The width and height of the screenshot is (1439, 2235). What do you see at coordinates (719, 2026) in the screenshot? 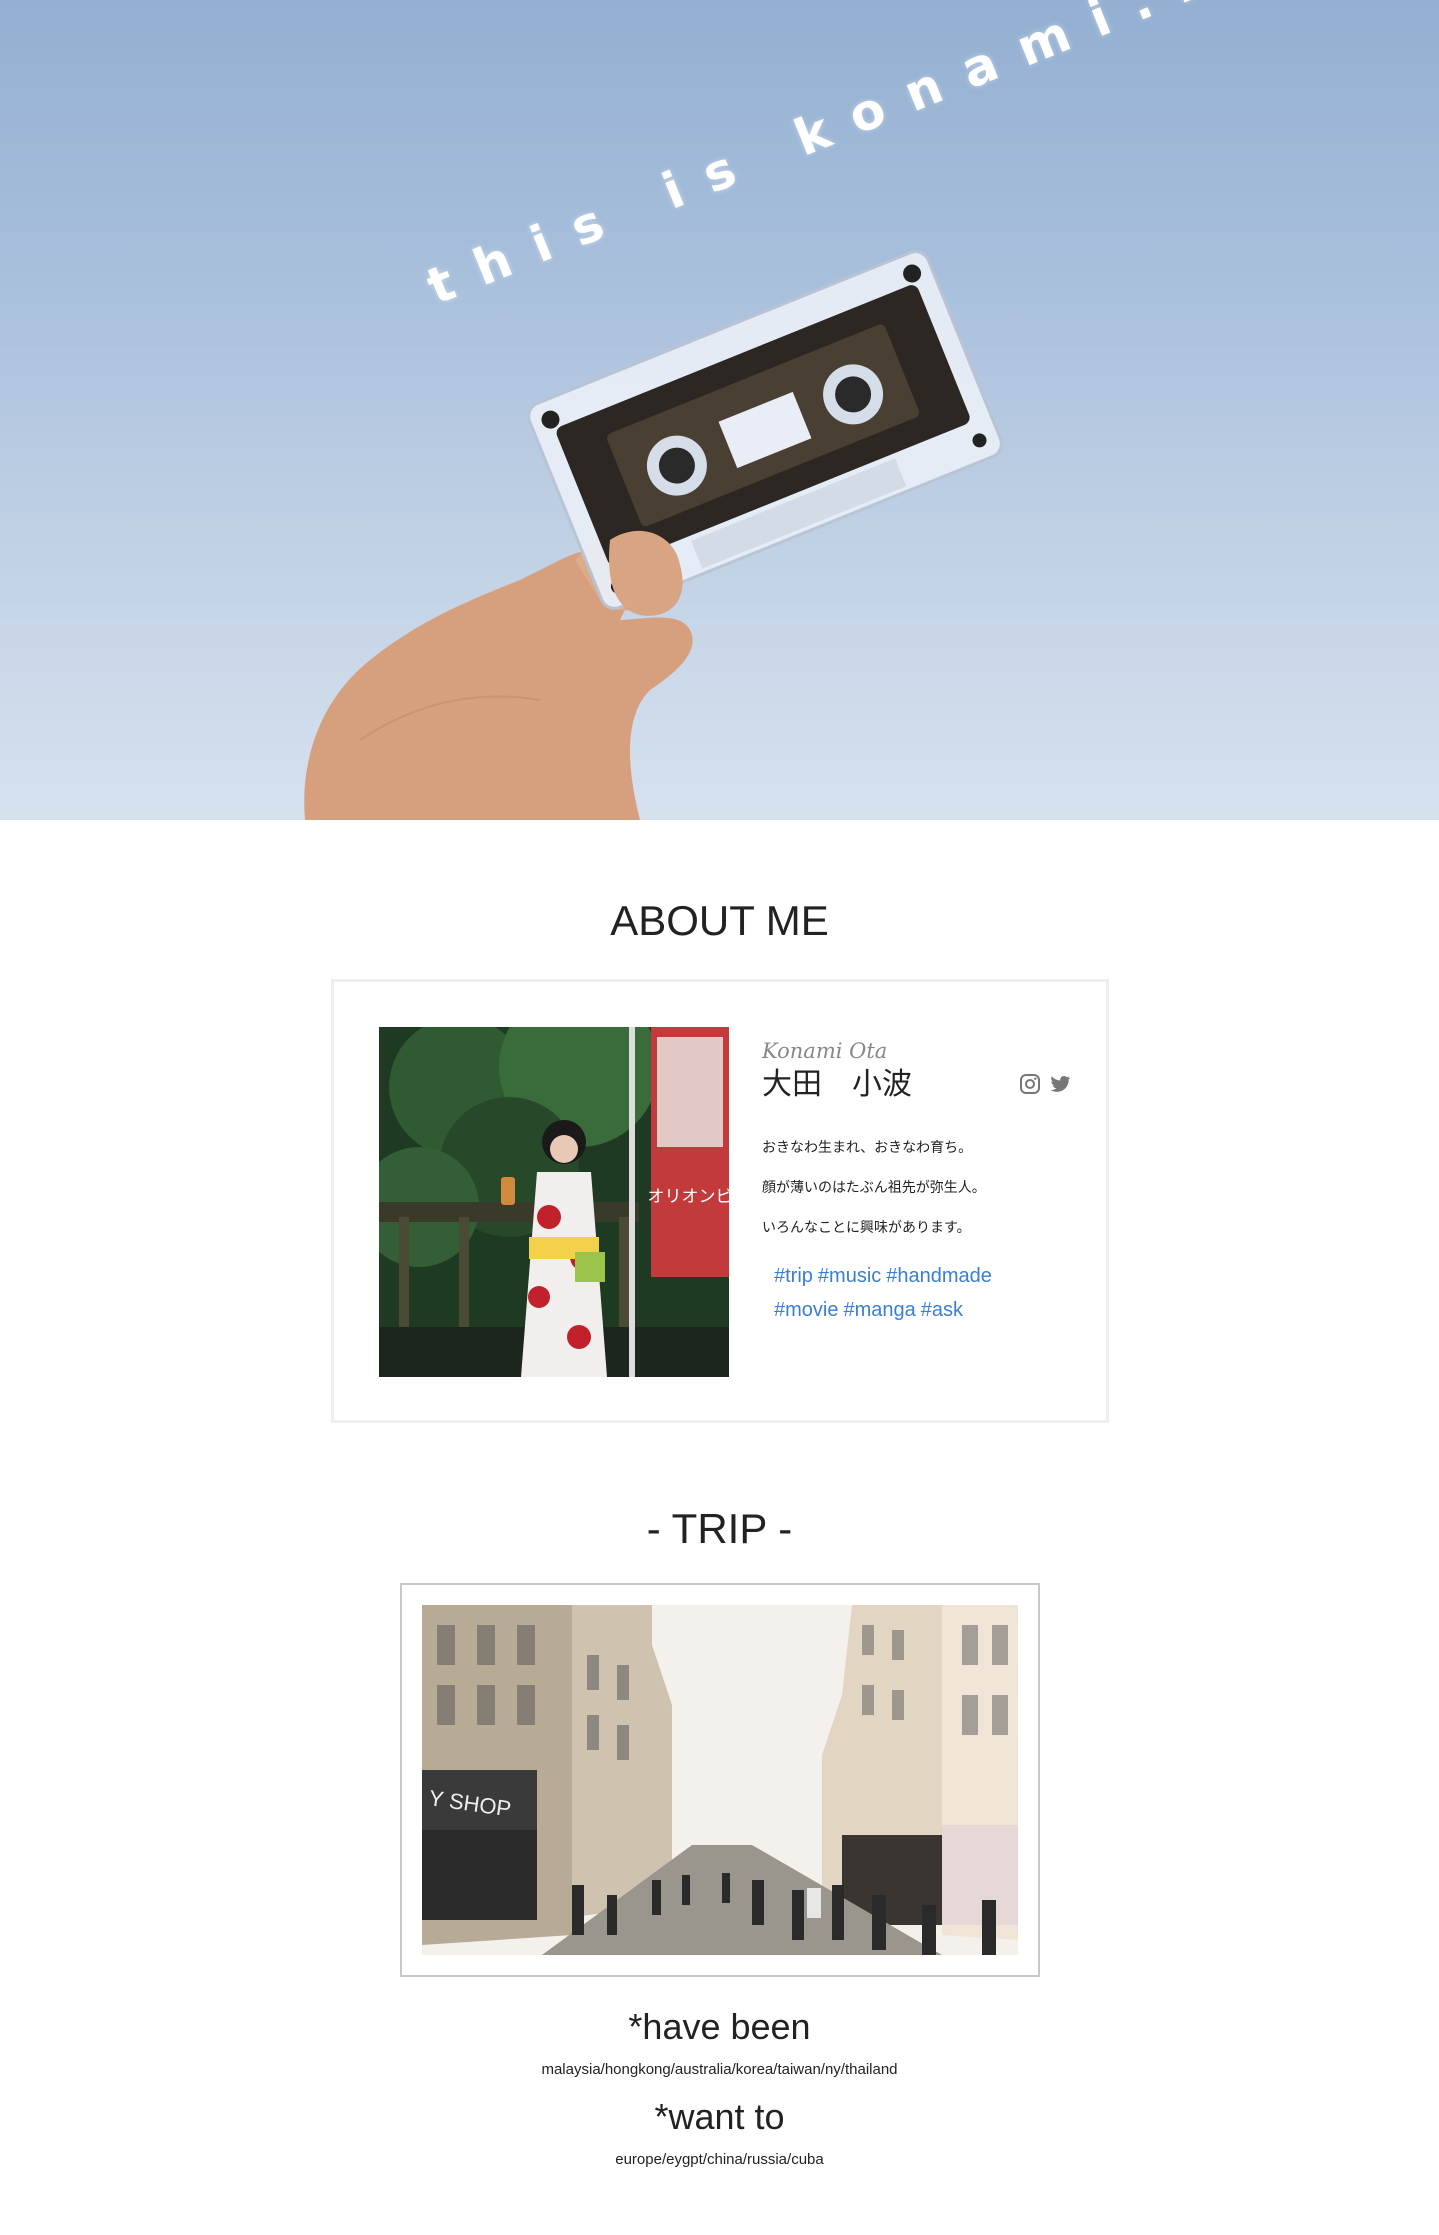
I see `have-been-heading: *have been` at bounding box center [719, 2026].